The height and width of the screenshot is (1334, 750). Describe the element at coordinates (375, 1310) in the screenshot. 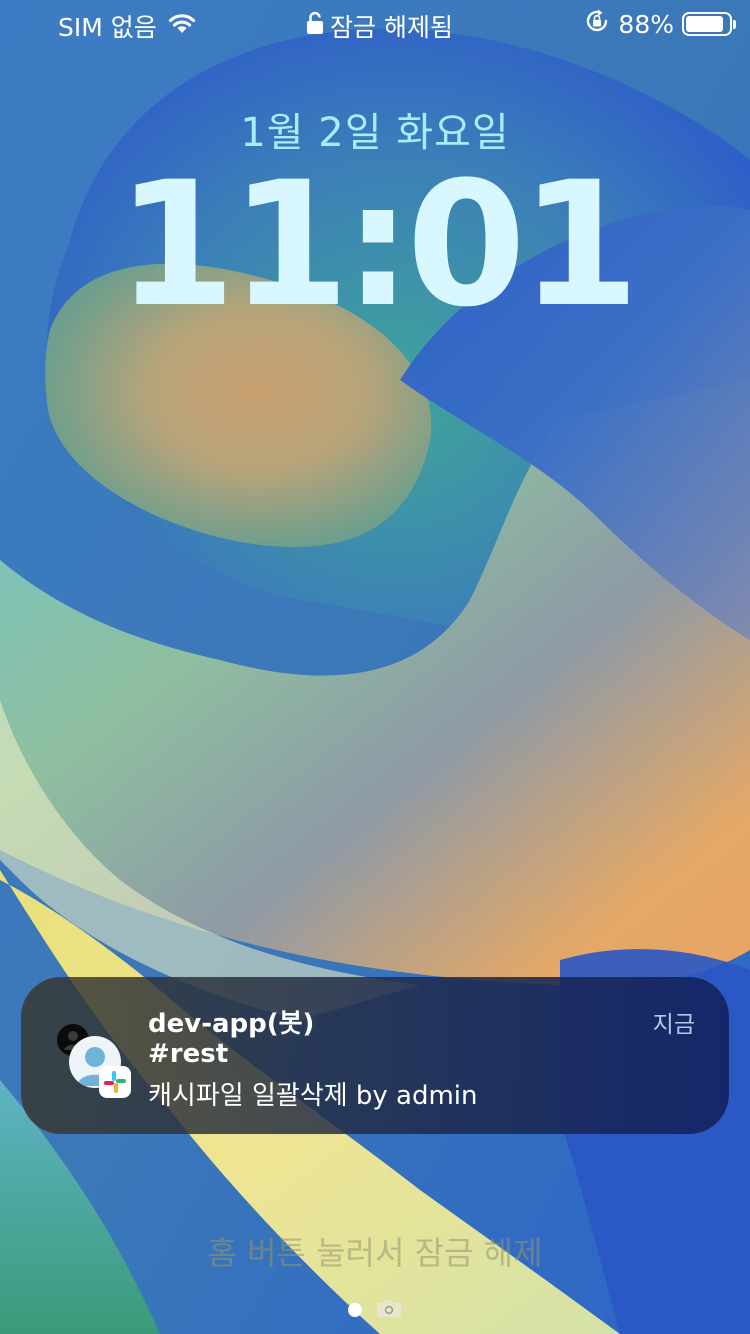

I see `page-indicators` at that location.